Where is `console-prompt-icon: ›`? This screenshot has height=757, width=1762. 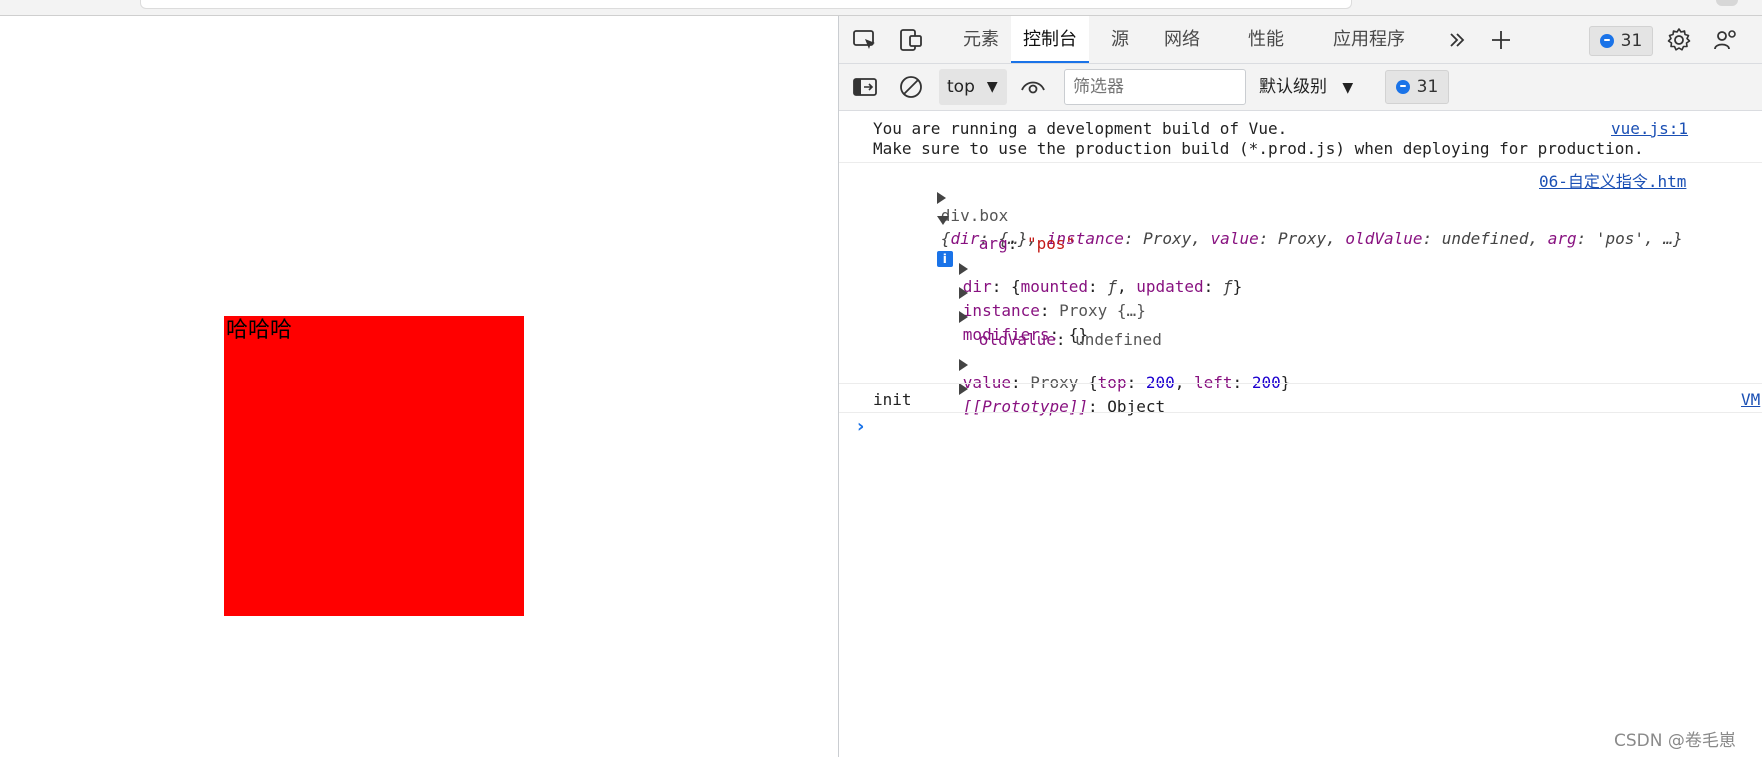
console-prompt-icon: › is located at coordinates (860, 426).